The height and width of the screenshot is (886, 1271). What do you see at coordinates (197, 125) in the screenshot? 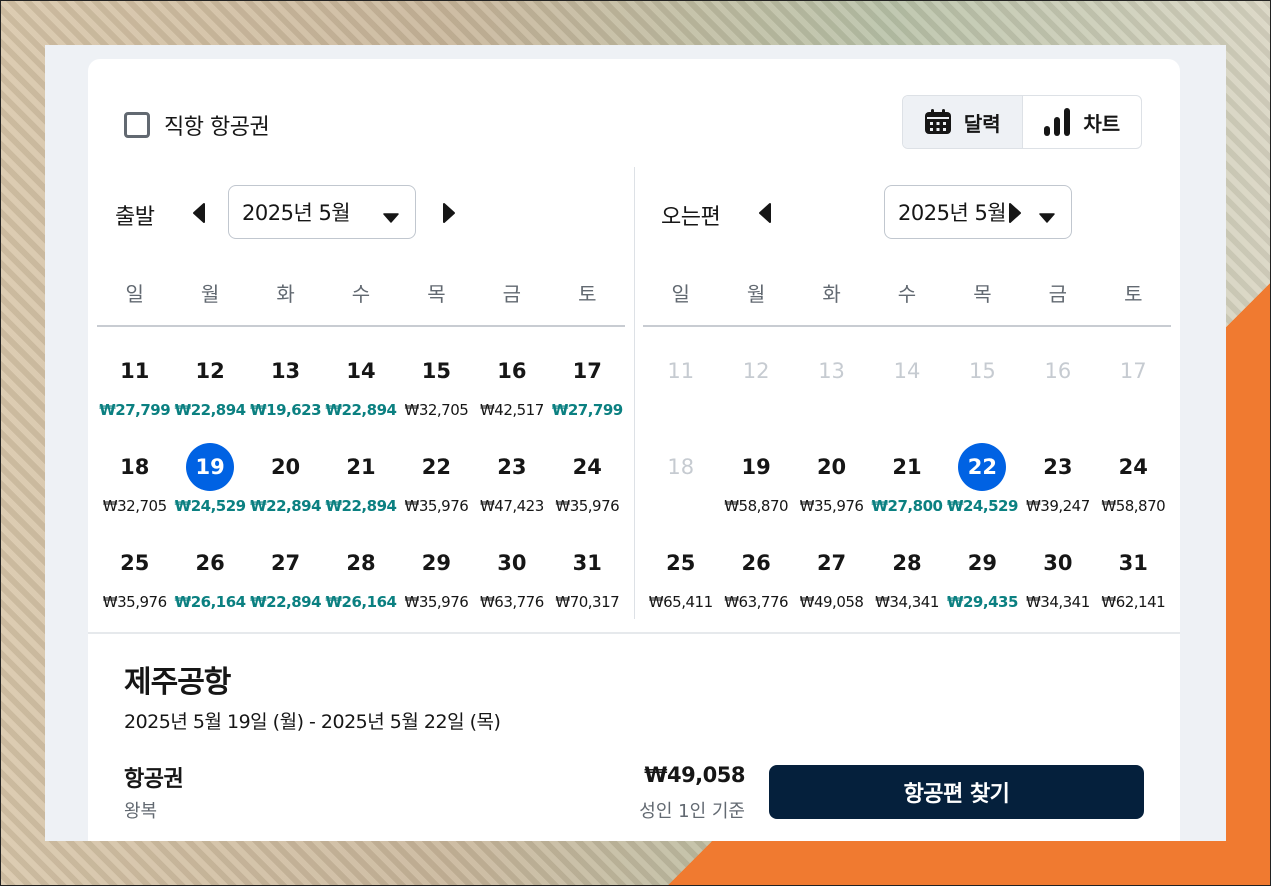
I see `direct-flights-filter: 직항 항공권` at bounding box center [197, 125].